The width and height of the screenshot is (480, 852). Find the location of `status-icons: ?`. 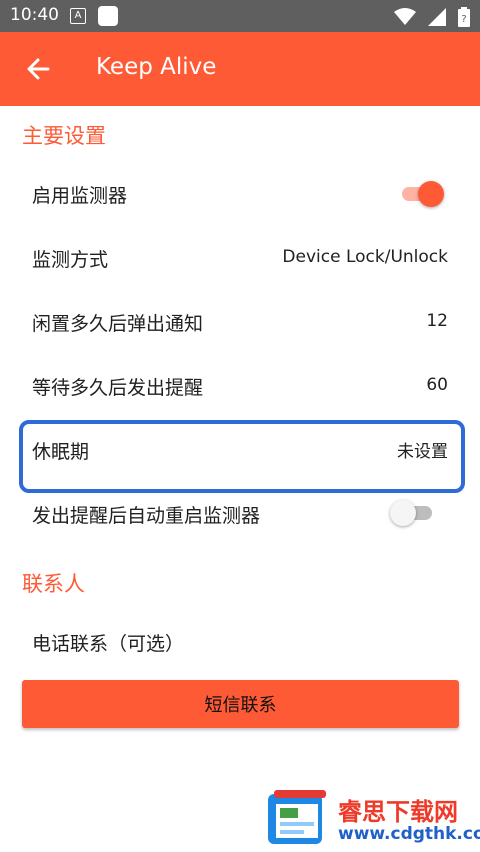

status-icons: ? is located at coordinates (432, 17).